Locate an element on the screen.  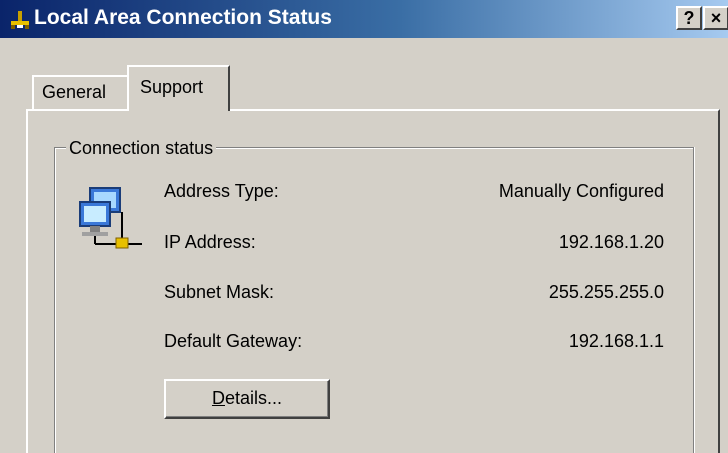
default-gateway-value: 192.168.1.1 is located at coordinates (616, 341).